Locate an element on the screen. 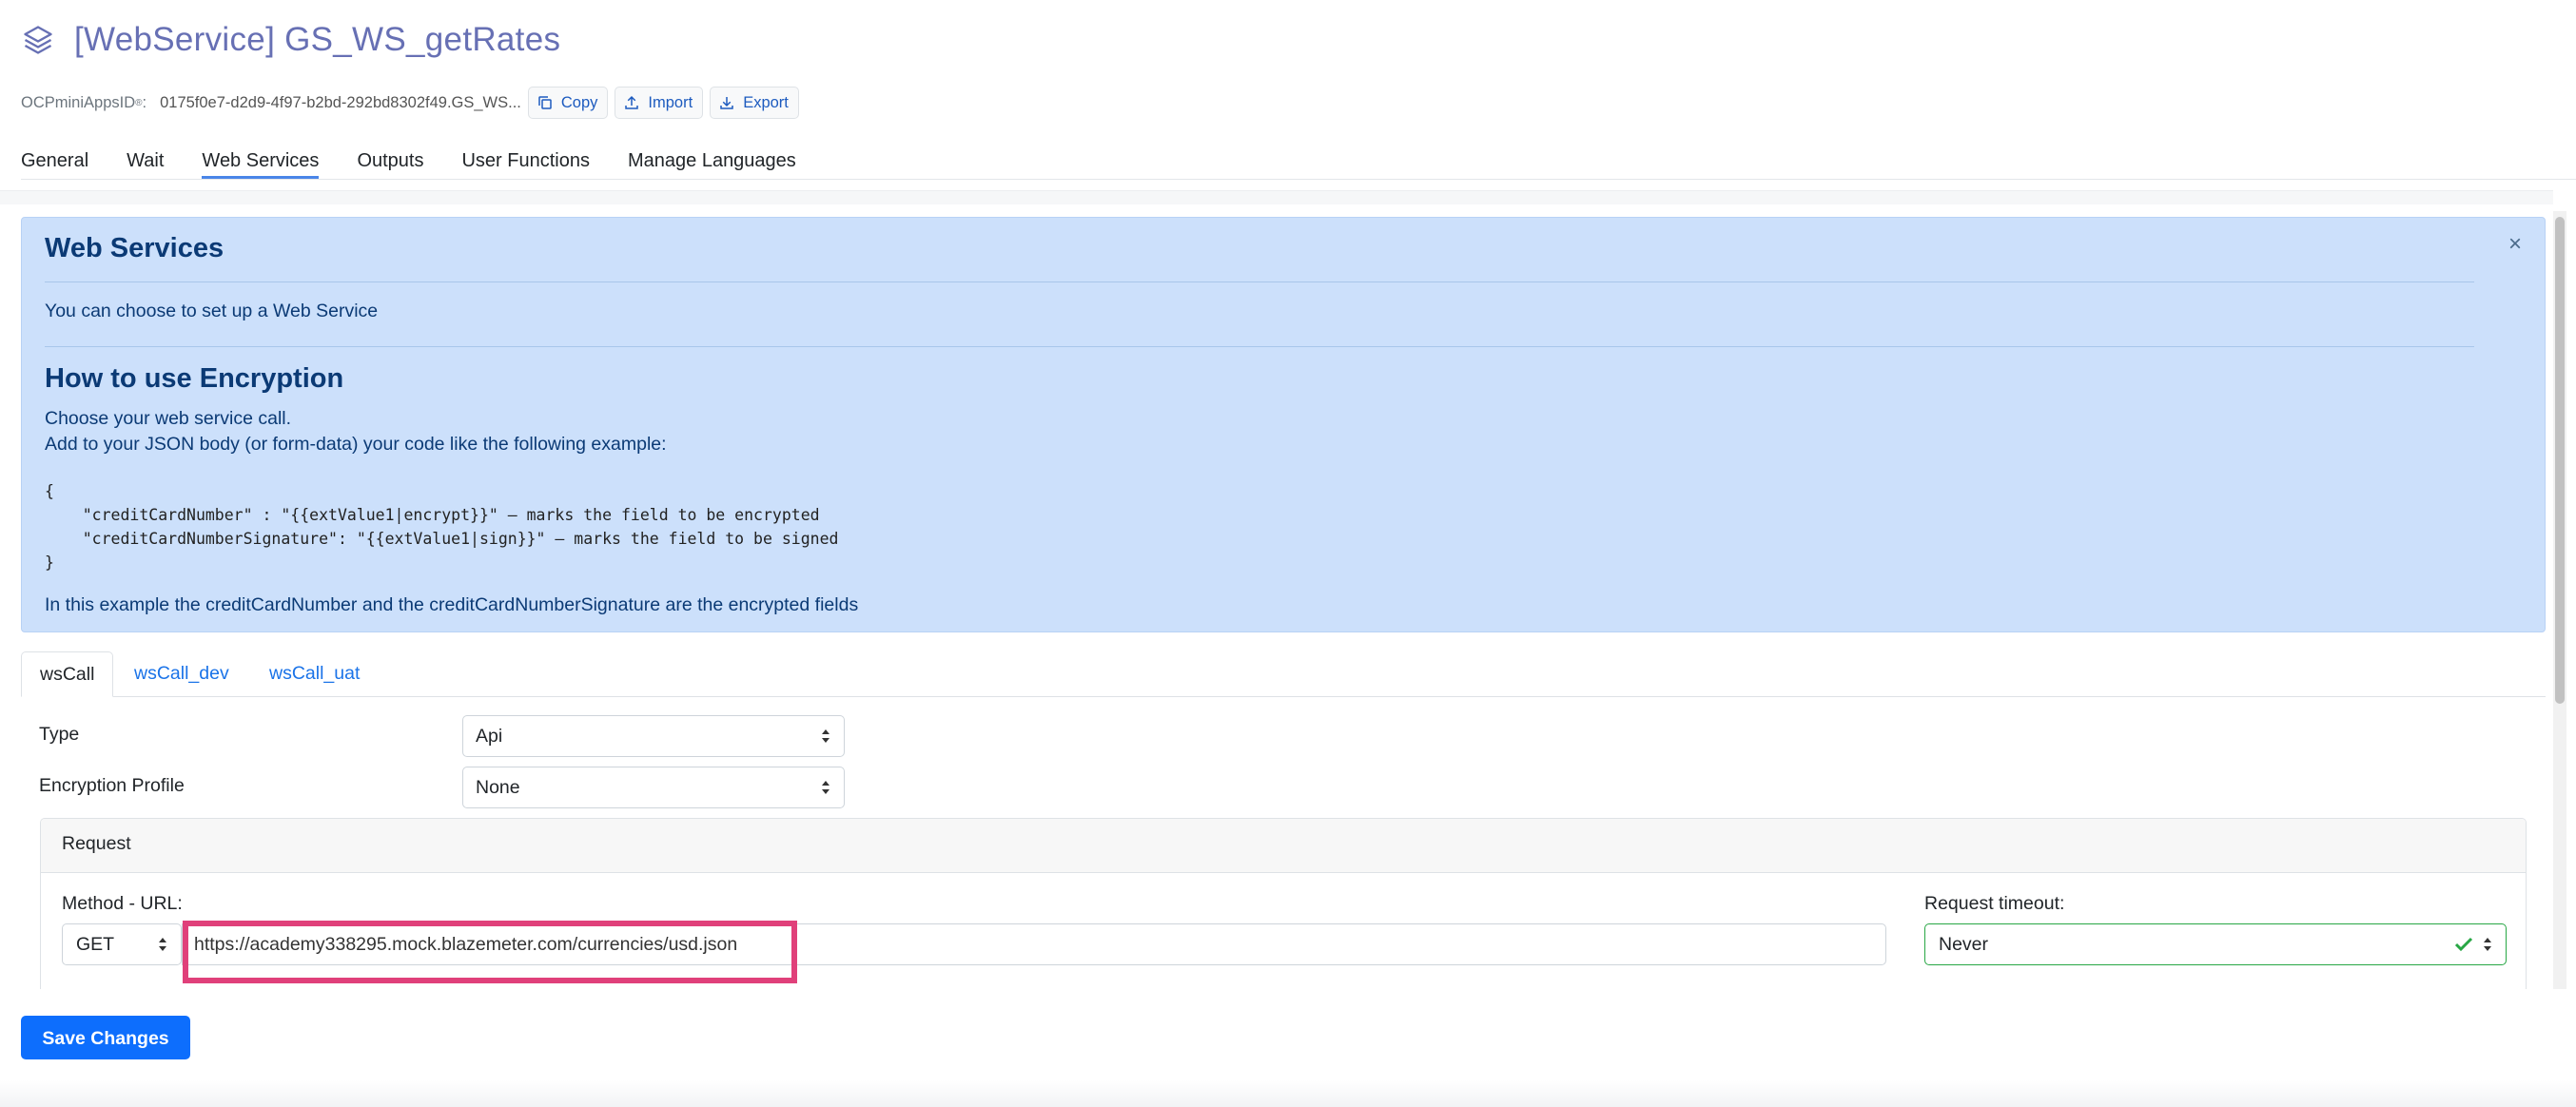  bottom-edge is located at coordinates (1288, 1093).